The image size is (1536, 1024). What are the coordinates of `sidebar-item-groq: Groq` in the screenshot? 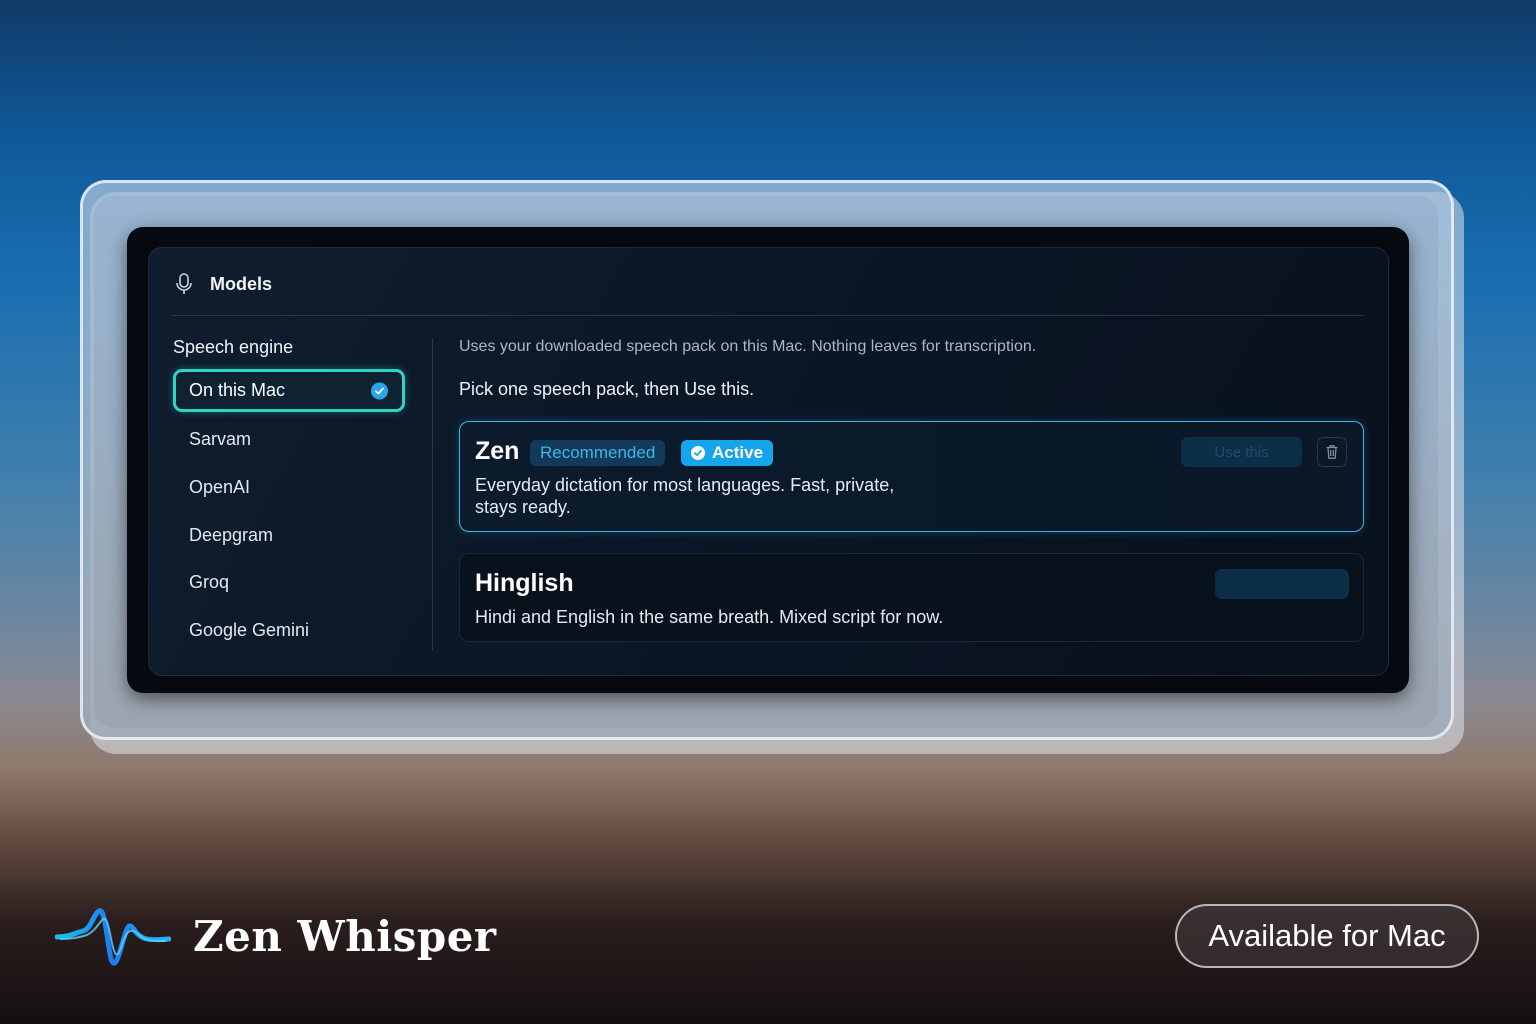 It's located at (289, 582).